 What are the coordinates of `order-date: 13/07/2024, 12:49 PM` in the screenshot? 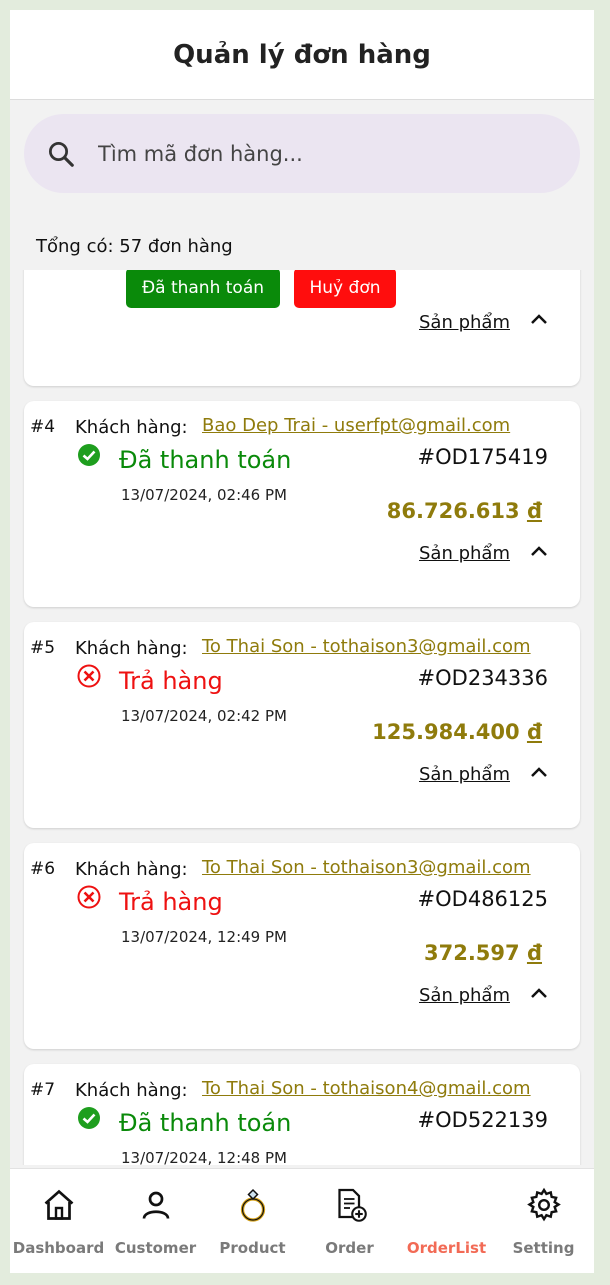 It's located at (204, 937).